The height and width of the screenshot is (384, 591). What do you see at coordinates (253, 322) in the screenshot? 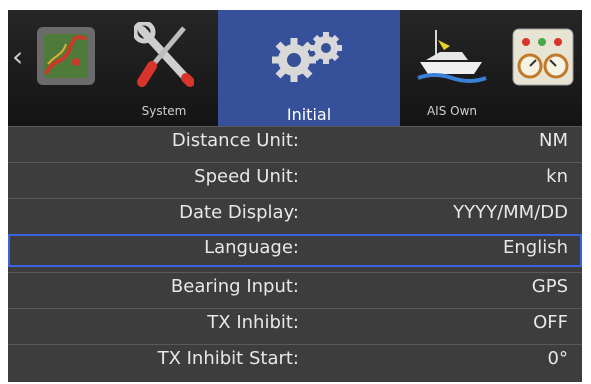
I see `setting-label: TX Inhibit:` at bounding box center [253, 322].